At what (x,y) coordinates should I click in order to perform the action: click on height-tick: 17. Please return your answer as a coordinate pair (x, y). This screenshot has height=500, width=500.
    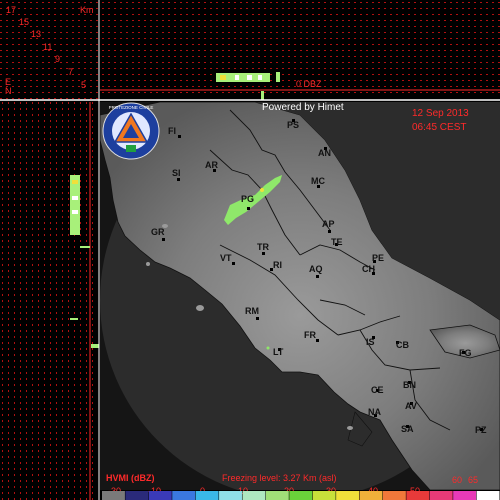
    Looking at the image, I should click on (11, 10).